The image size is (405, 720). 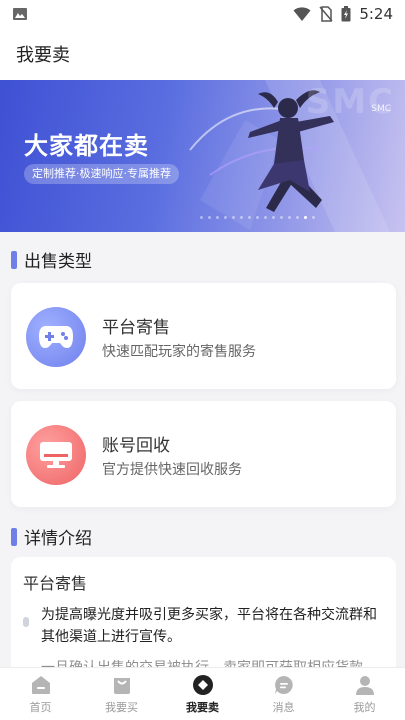 I want to click on status-left, so click(x=20, y=14).